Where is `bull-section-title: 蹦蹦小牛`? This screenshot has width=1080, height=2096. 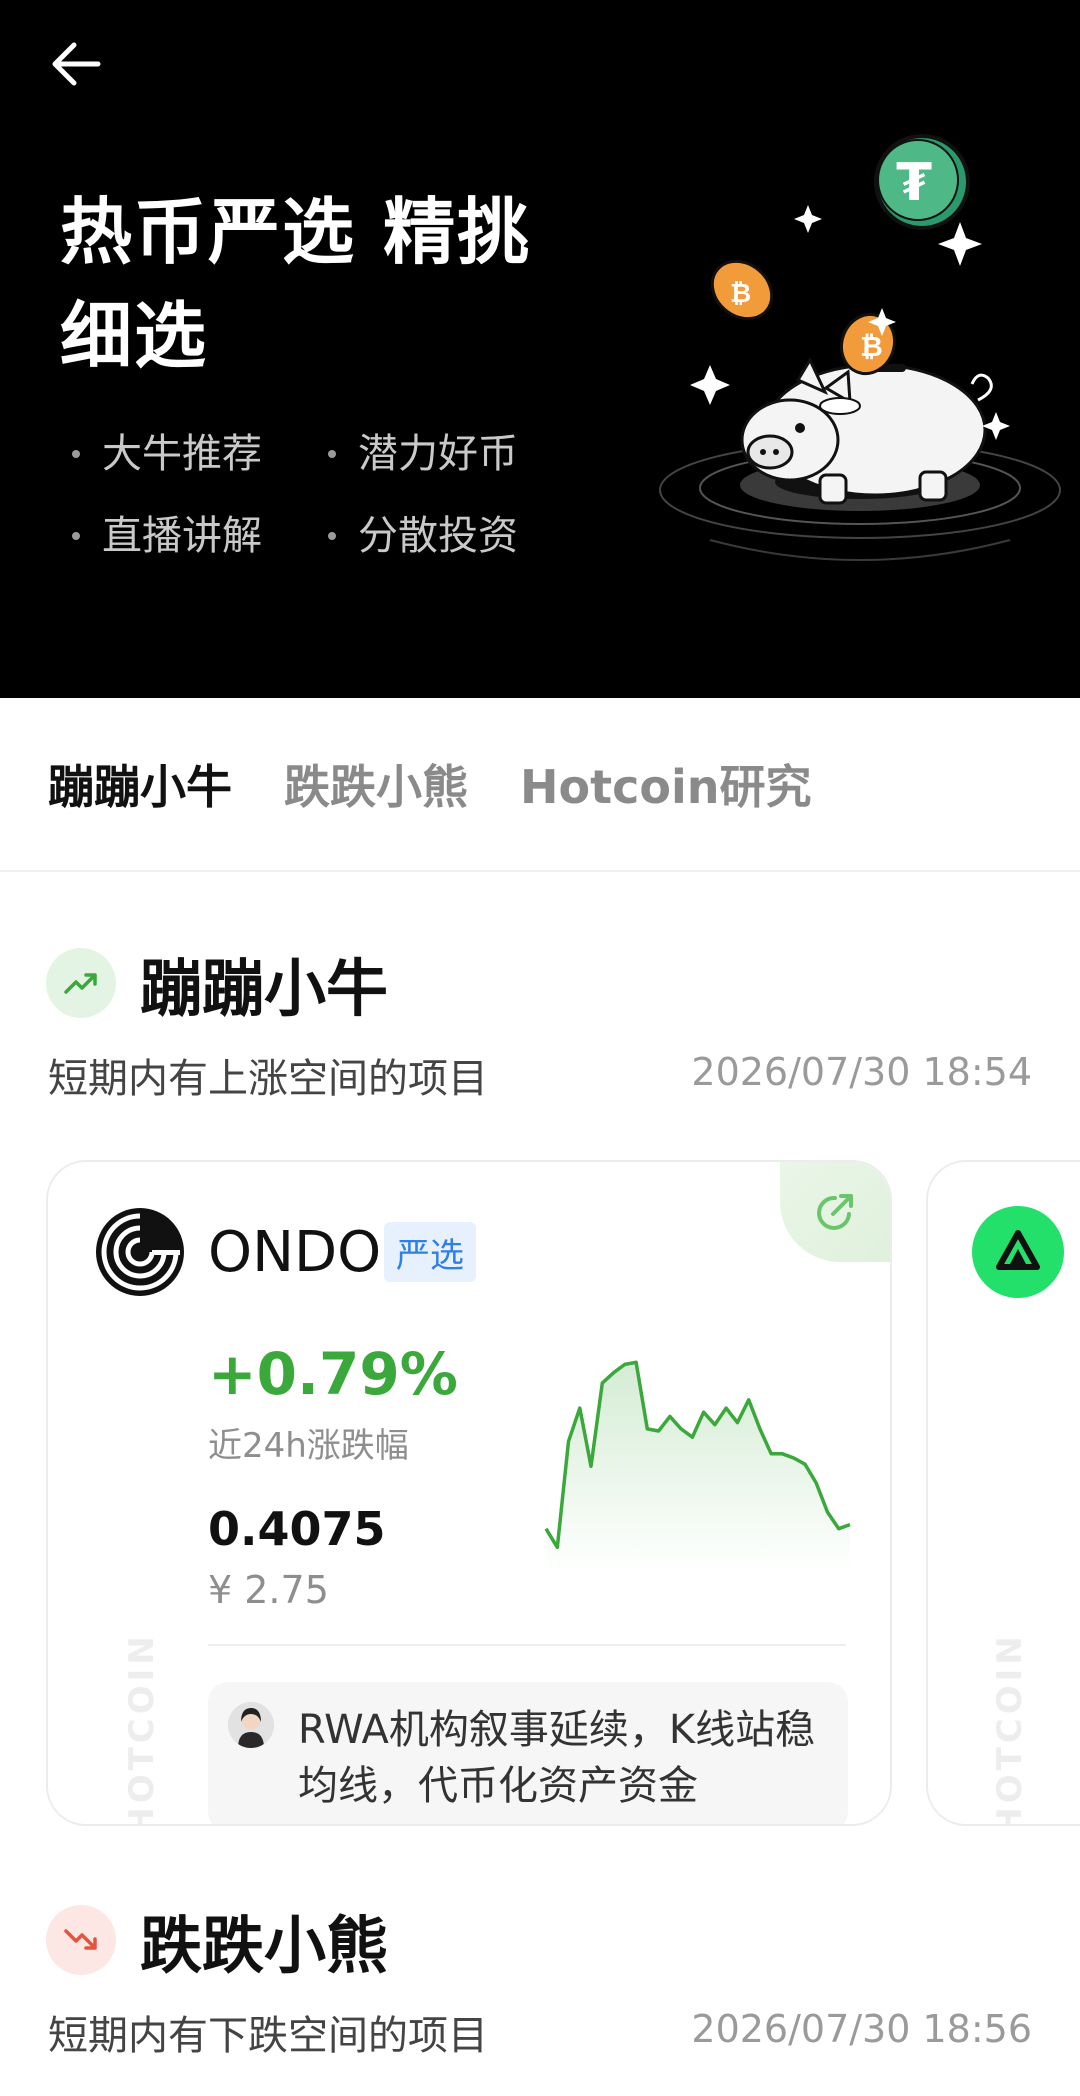
bull-section-title: 蹦蹦小牛 is located at coordinates (264, 988).